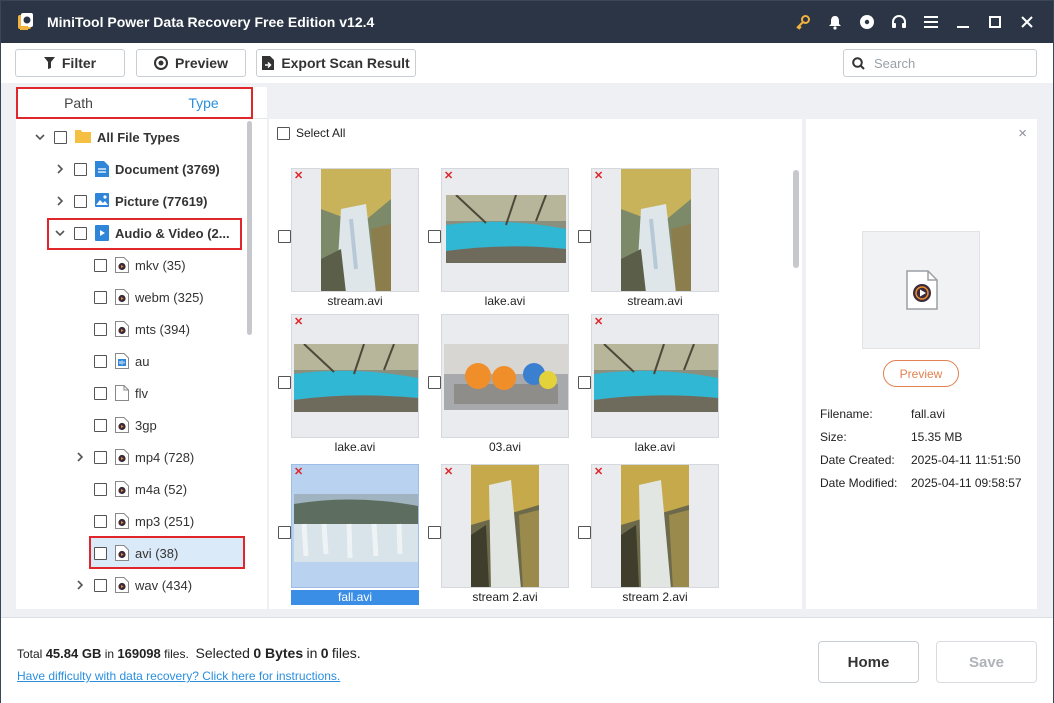 This screenshot has width=1054, height=703. Describe the element at coordinates (121, 393) in the screenshot. I see `tree-item-flv: flv` at that location.